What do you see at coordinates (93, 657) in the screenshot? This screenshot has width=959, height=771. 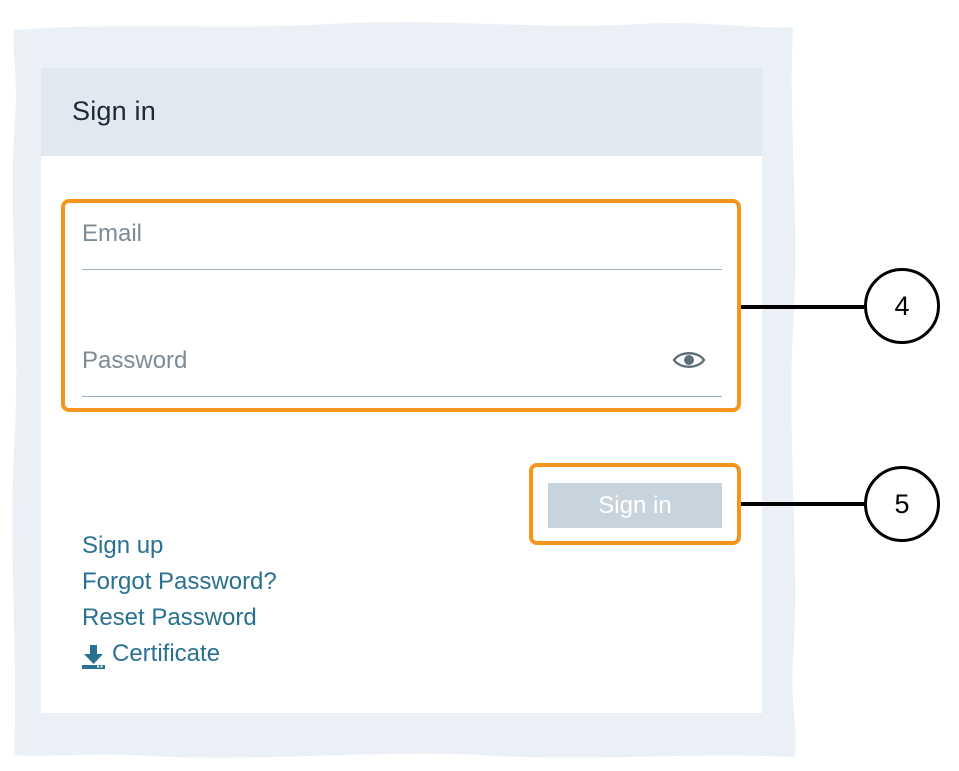 I see `download-icon` at bounding box center [93, 657].